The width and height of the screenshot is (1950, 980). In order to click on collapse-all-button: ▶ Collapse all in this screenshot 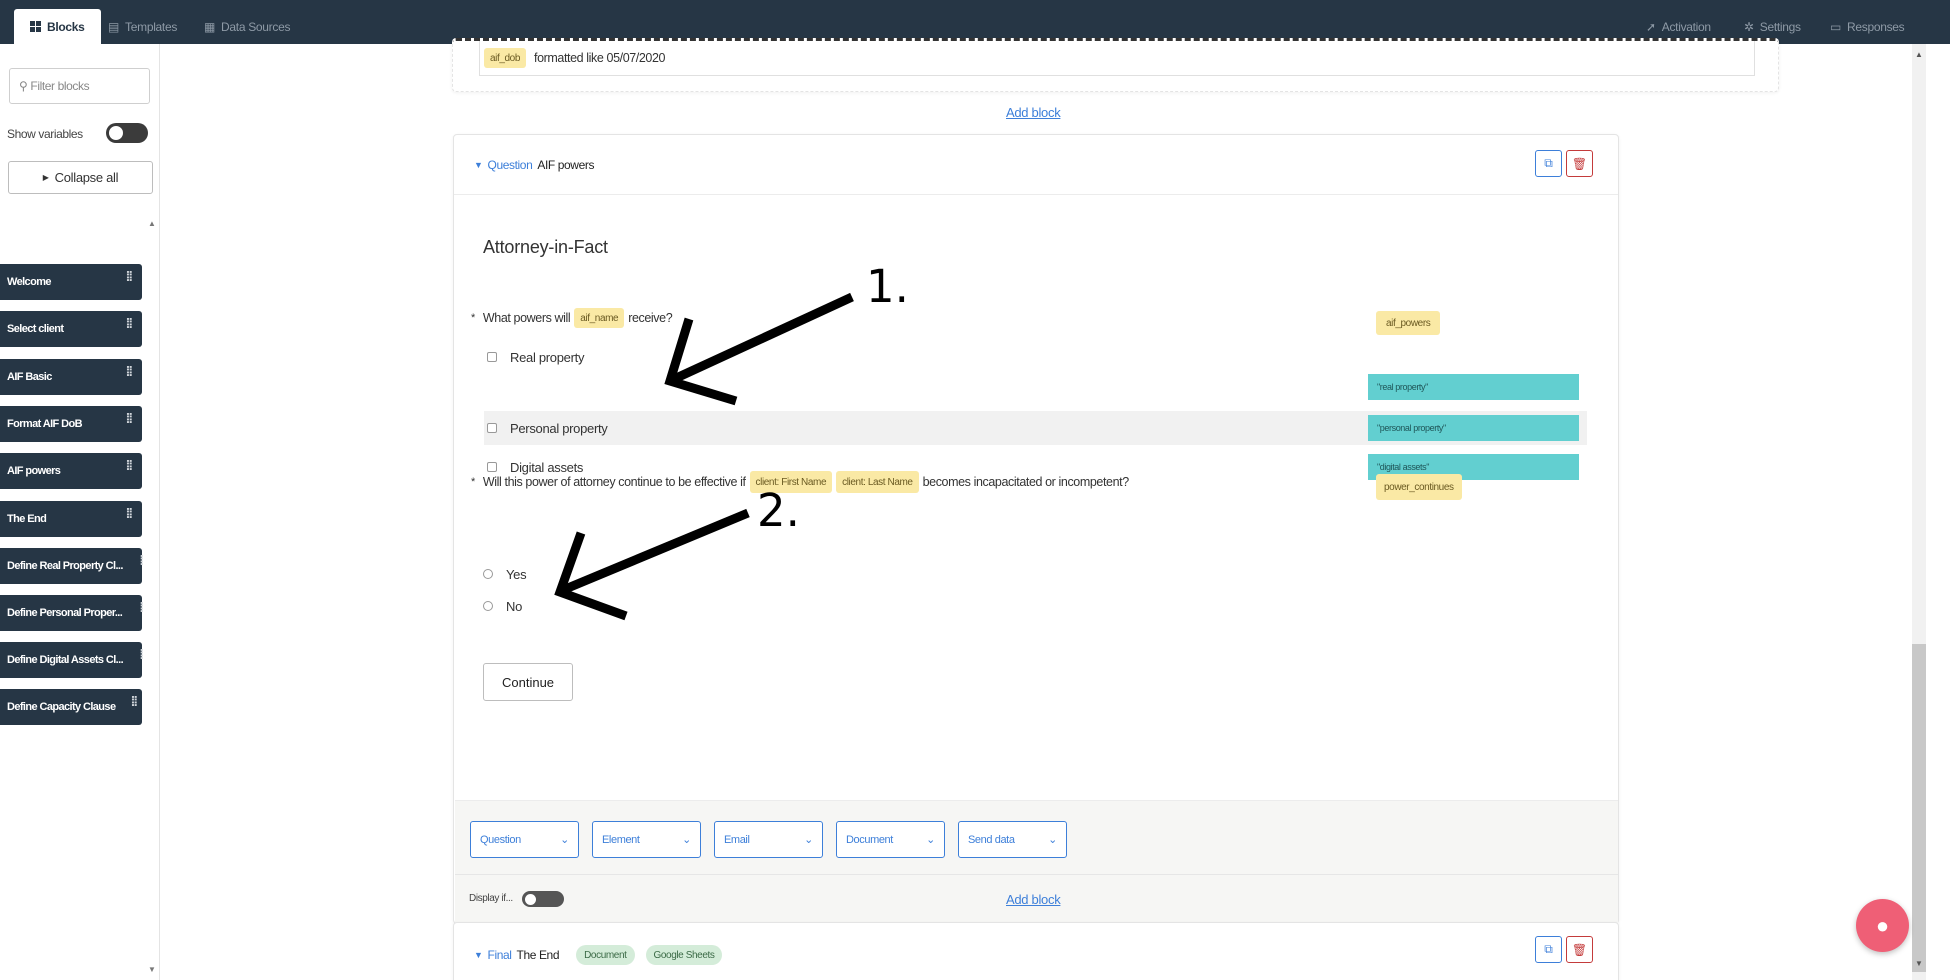, I will do `click(80, 177)`.